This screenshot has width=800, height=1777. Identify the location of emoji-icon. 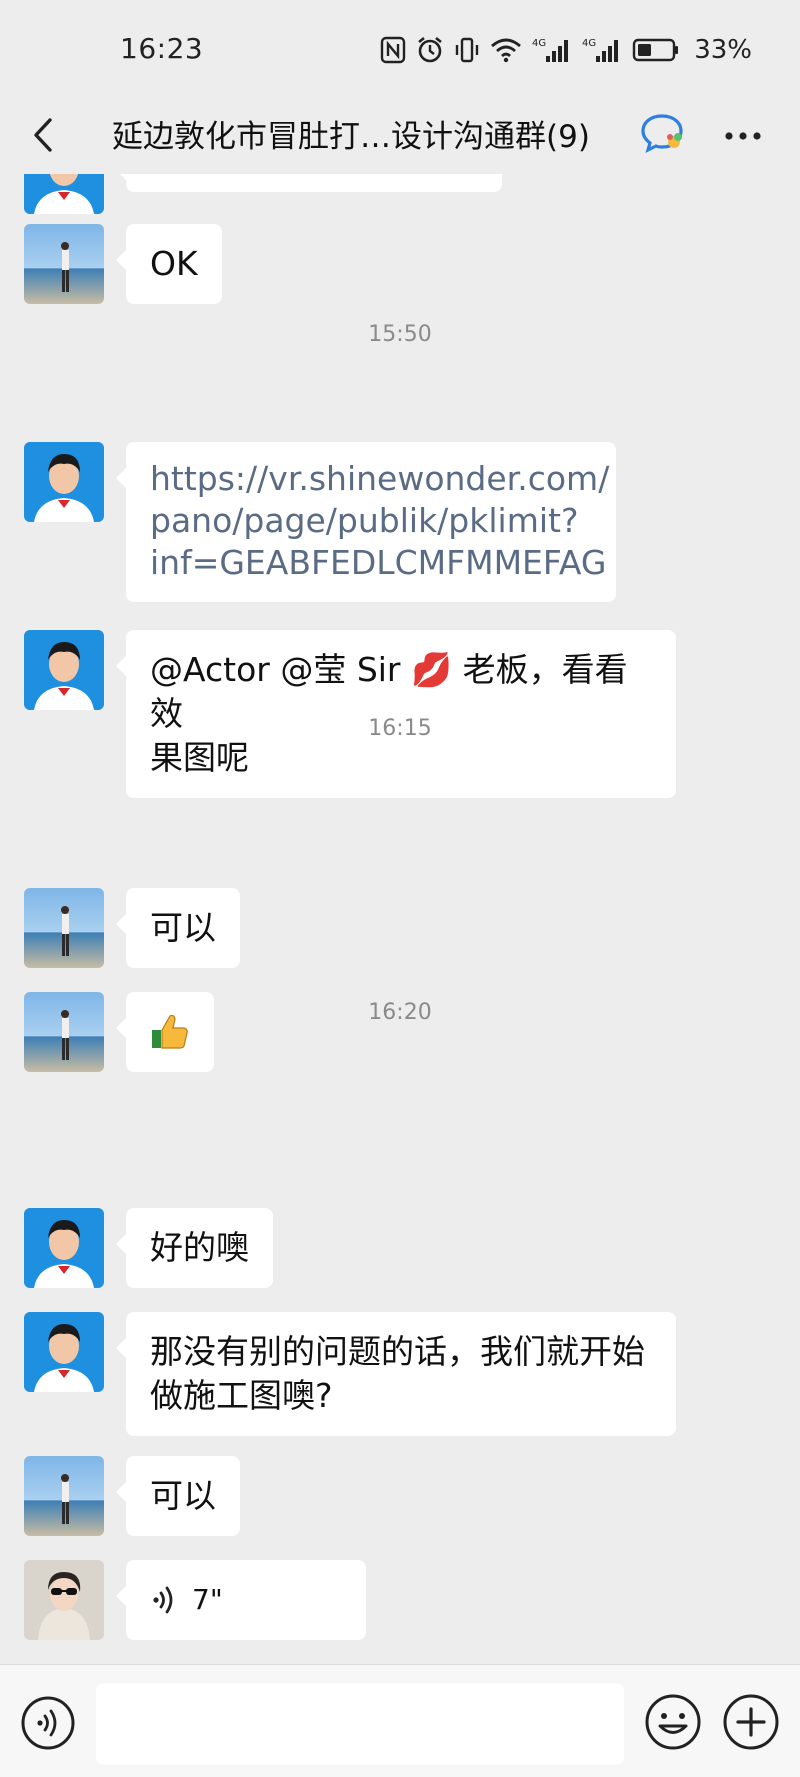
(673, 1722).